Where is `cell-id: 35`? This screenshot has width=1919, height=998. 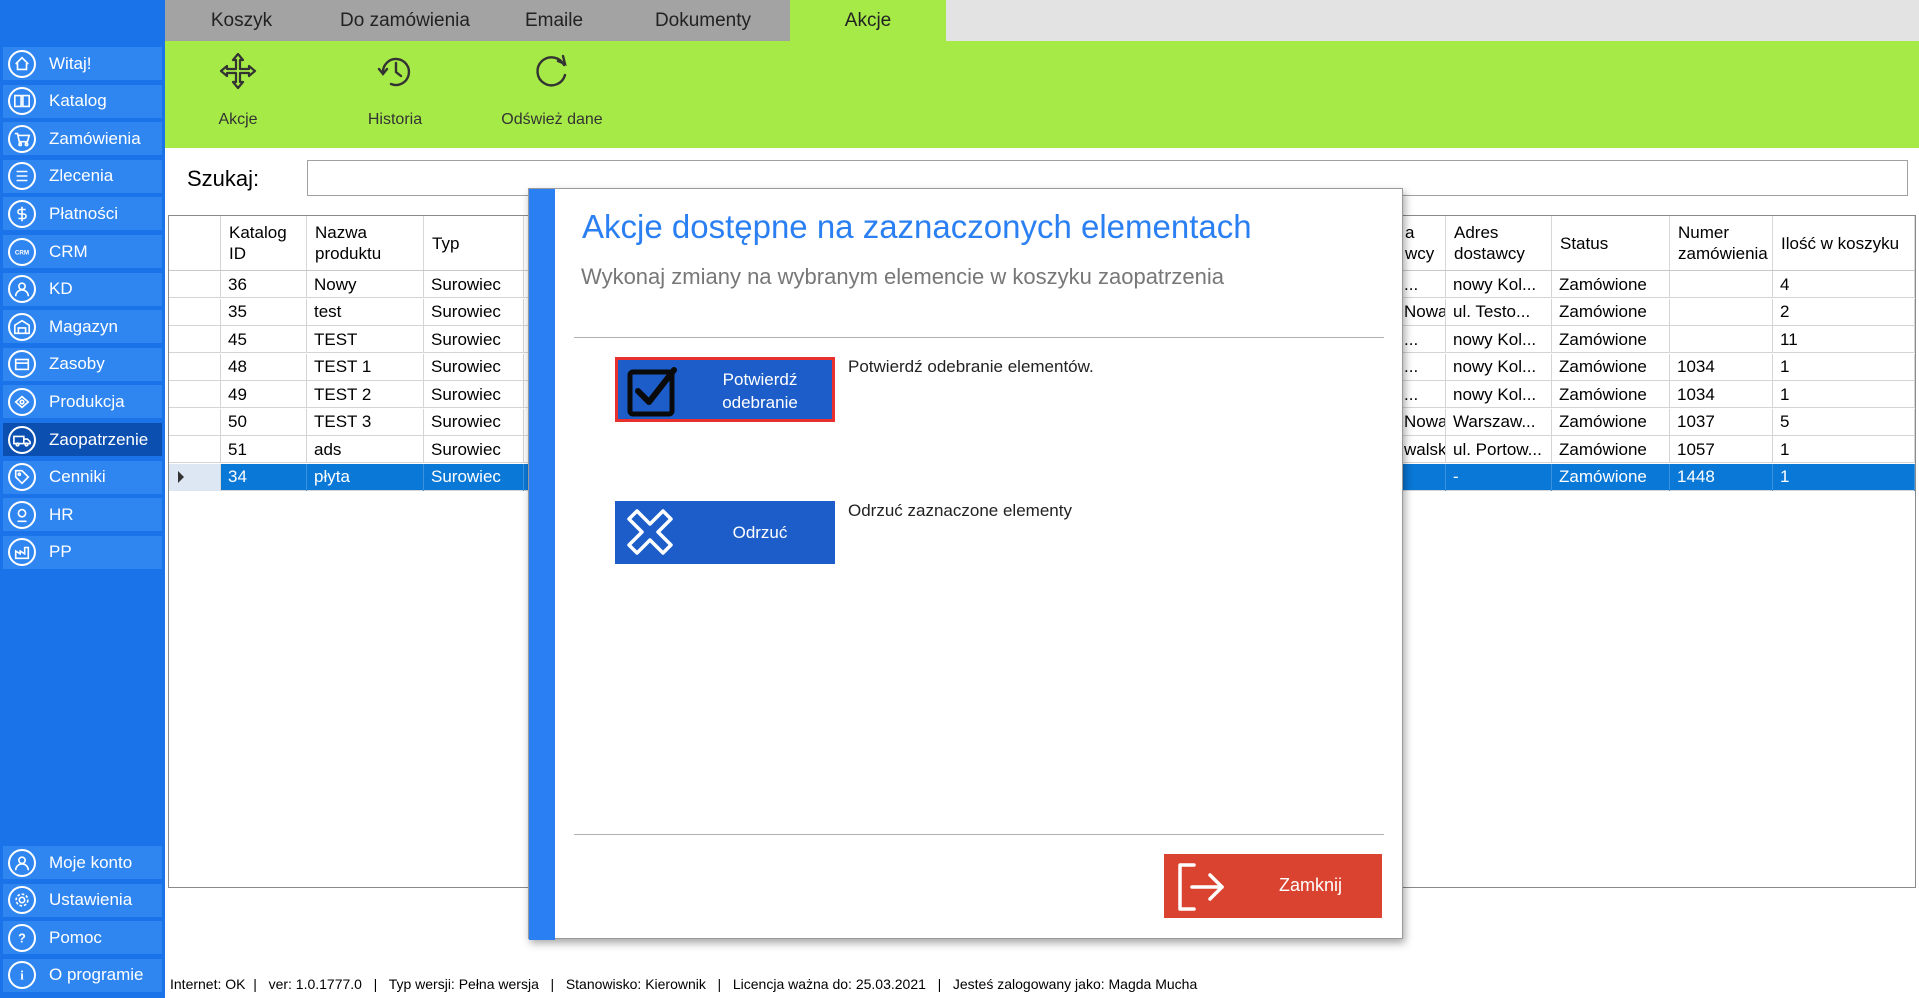
cell-id: 35 is located at coordinates (264, 312).